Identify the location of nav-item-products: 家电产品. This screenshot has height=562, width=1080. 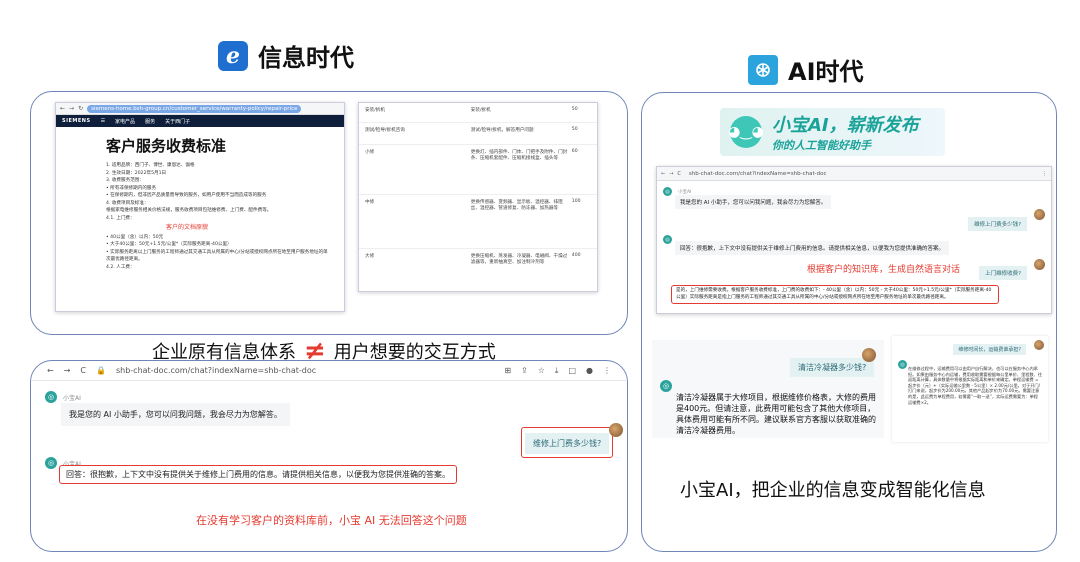
(125, 121).